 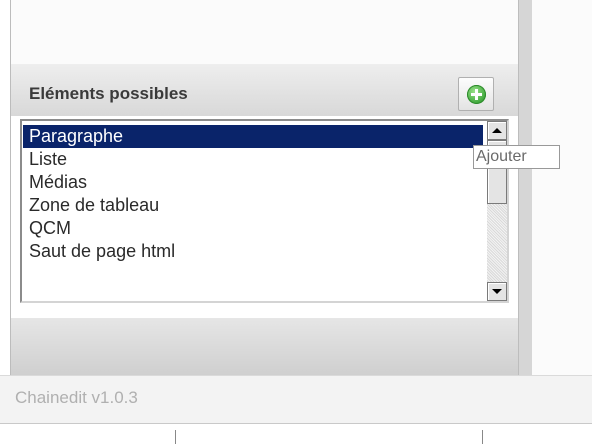 What do you see at coordinates (253, 251) in the screenshot?
I see `list-item-saut-de-page-html: Saut de page html` at bounding box center [253, 251].